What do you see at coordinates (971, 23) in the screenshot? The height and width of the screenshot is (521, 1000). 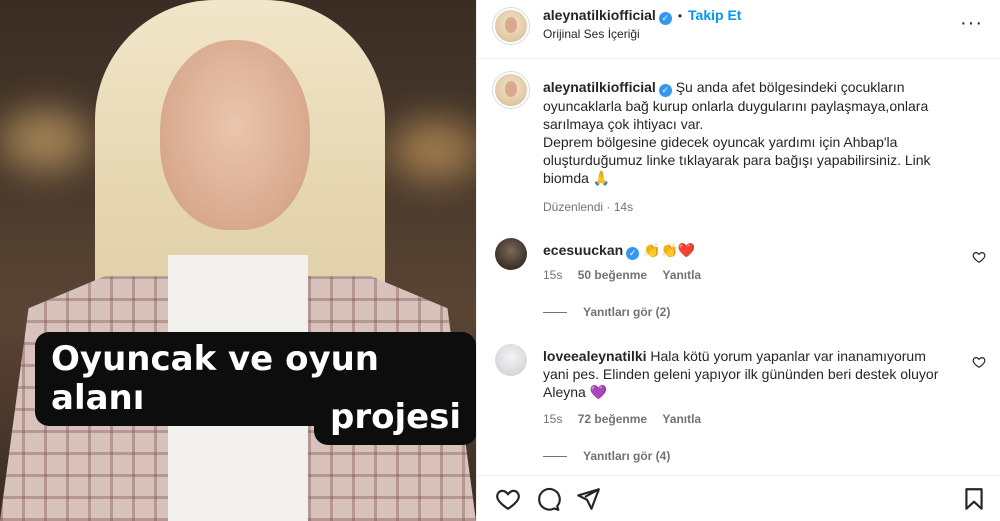 I see `more-options-icon: ···` at bounding box center [971, 23].